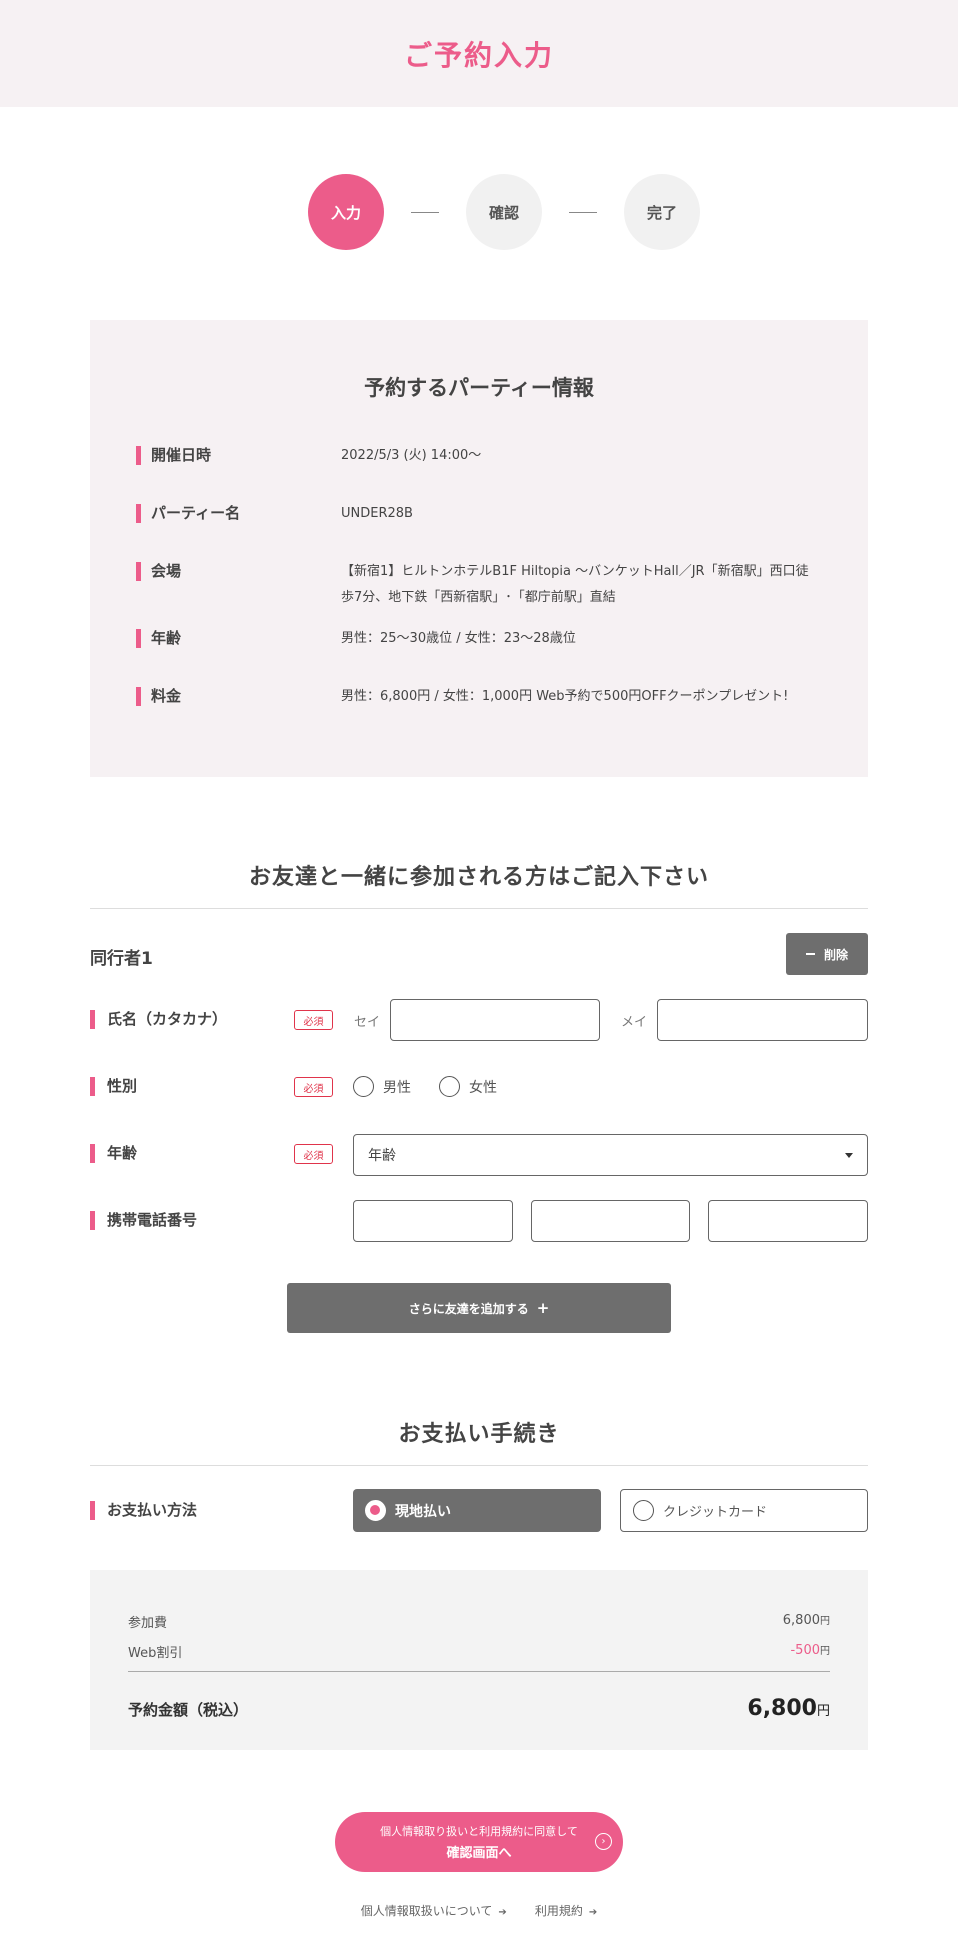 The height and width of the screenshot is (1946, 958). I want to click on confirm-main-label: 確認画面へ, so click(479, 1853).